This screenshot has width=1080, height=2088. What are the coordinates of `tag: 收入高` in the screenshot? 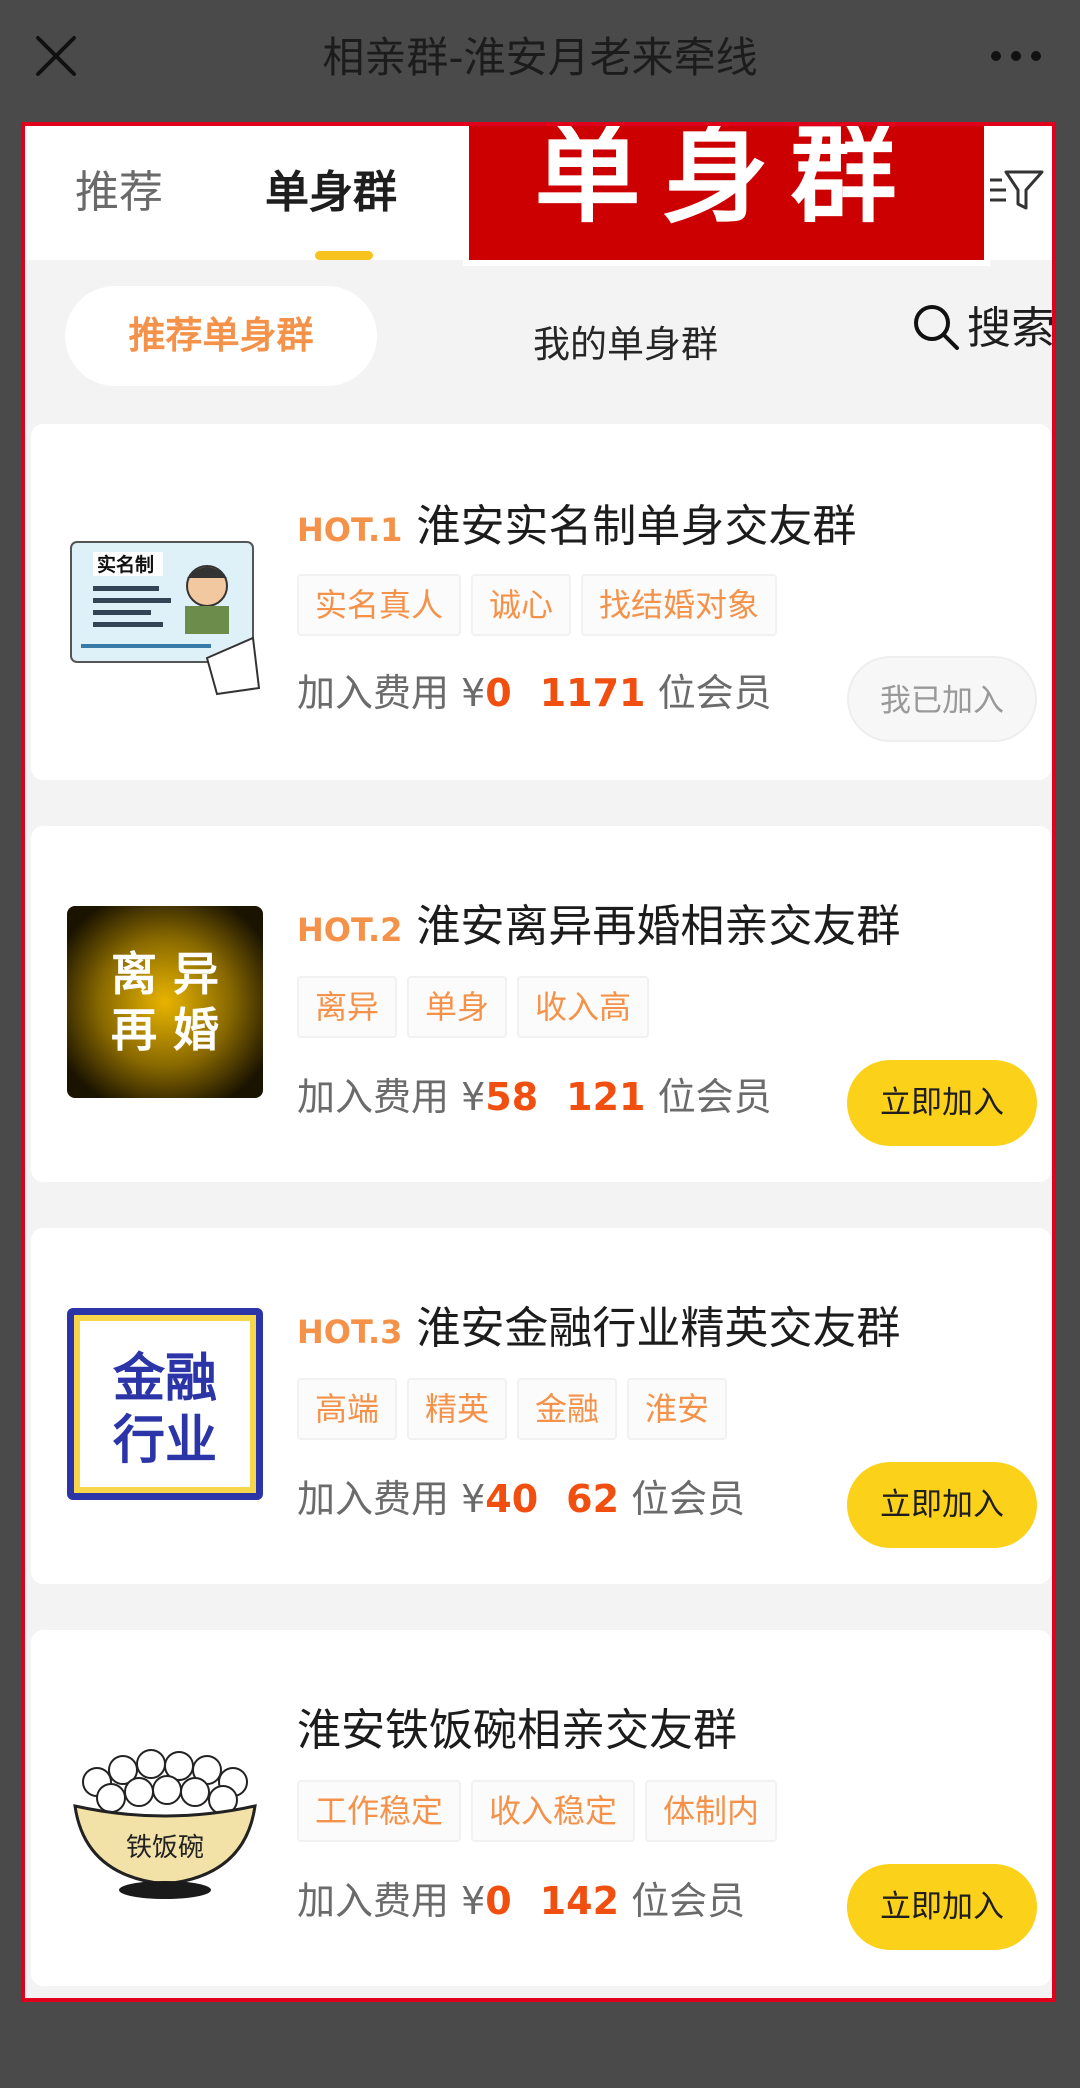 It's located at (583, 1007).